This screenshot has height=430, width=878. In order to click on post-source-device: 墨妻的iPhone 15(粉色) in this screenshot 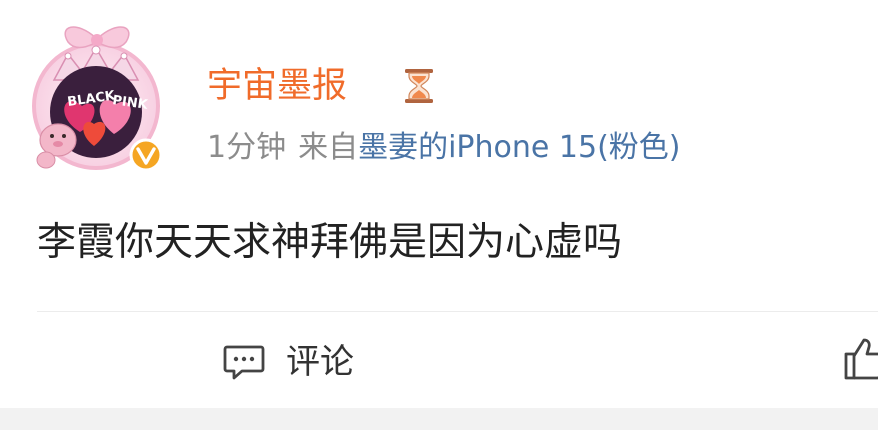, I will do `click(519, 147)`.